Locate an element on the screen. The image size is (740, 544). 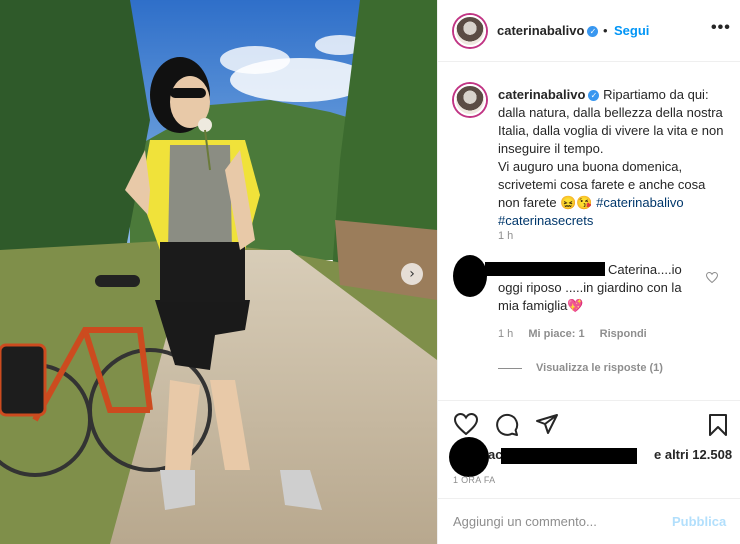
bookmark-icon is located at coordinates (718, 425).